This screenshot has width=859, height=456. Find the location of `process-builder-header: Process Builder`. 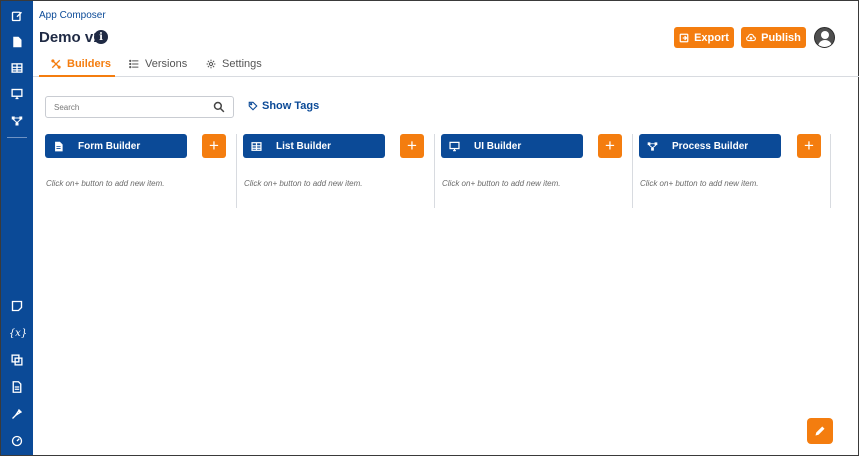

process-builder-header: Process Builder is located at coordinates (710, 146).